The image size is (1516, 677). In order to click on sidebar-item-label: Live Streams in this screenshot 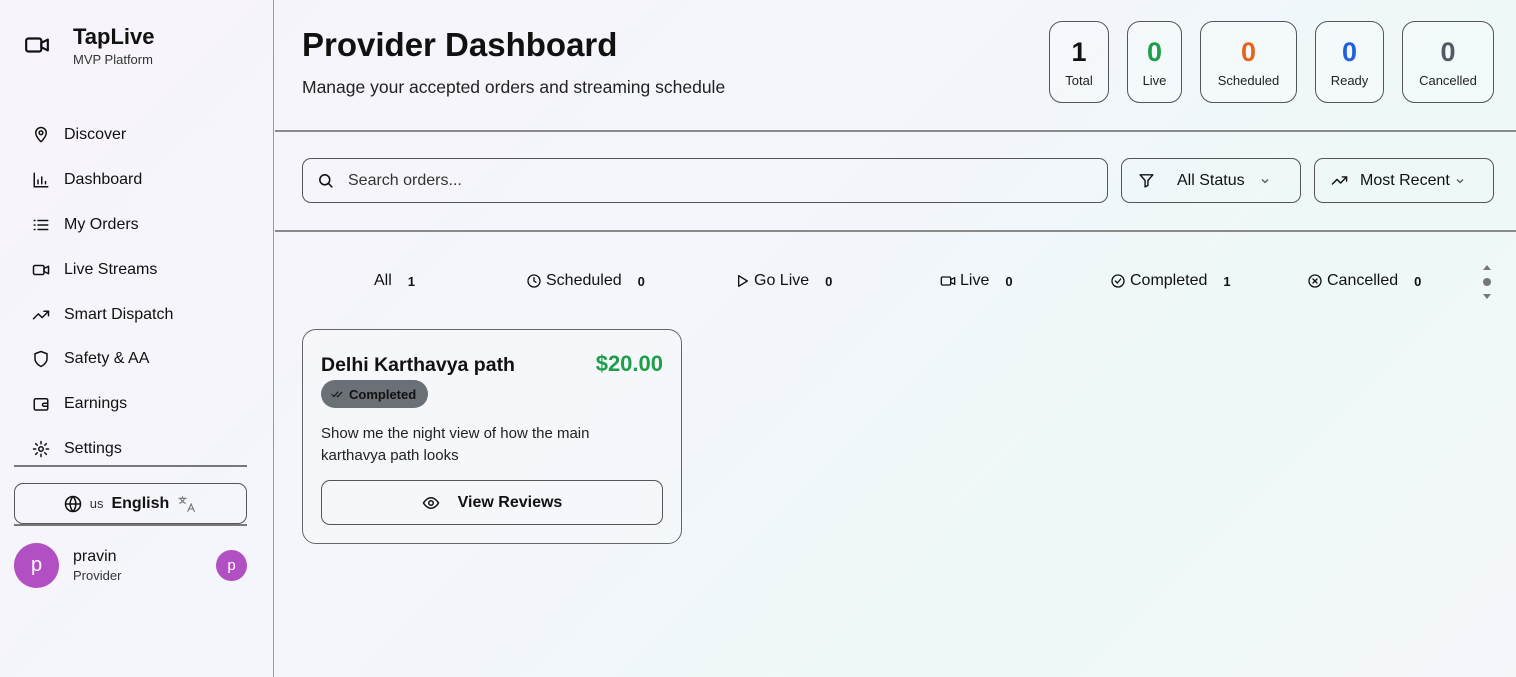, I will do `click(111, 269)`.